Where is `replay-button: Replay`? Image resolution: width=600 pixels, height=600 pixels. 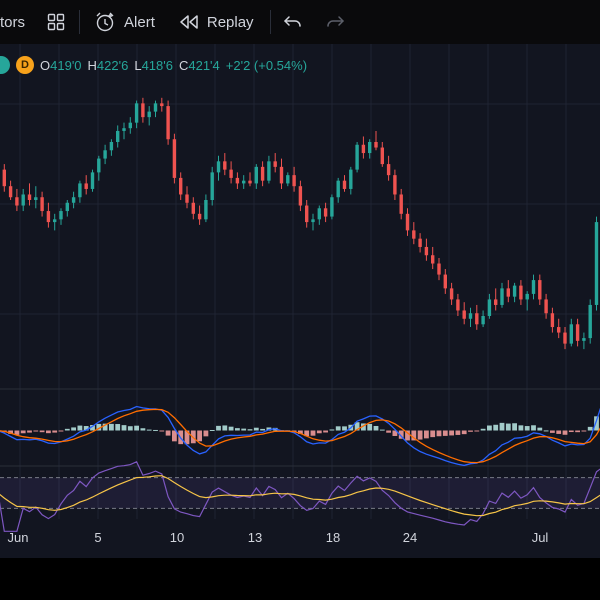
replay-button: Replay is located at coordinates (216, 22).